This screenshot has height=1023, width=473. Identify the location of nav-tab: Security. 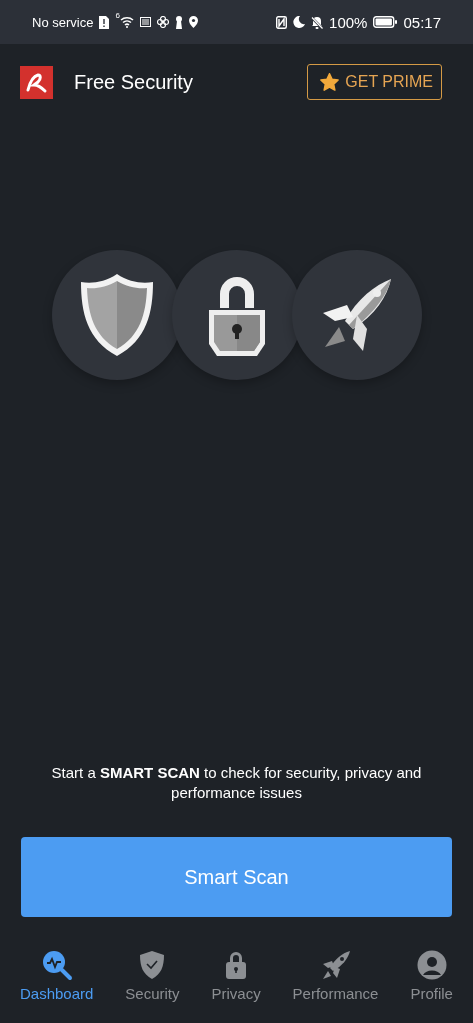
(152, 984).